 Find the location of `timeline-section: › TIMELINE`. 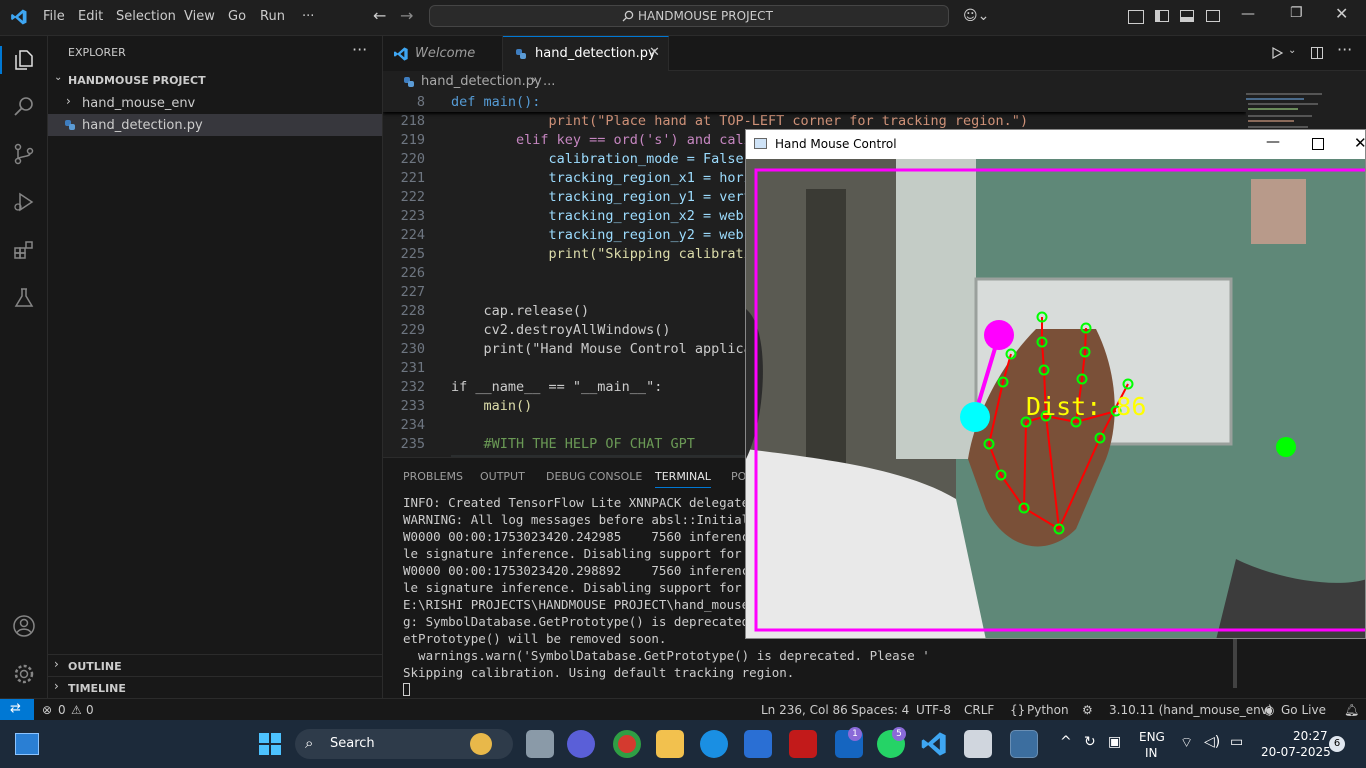

timeline-section: › TIMELINE is located at coordinates (215, 687).